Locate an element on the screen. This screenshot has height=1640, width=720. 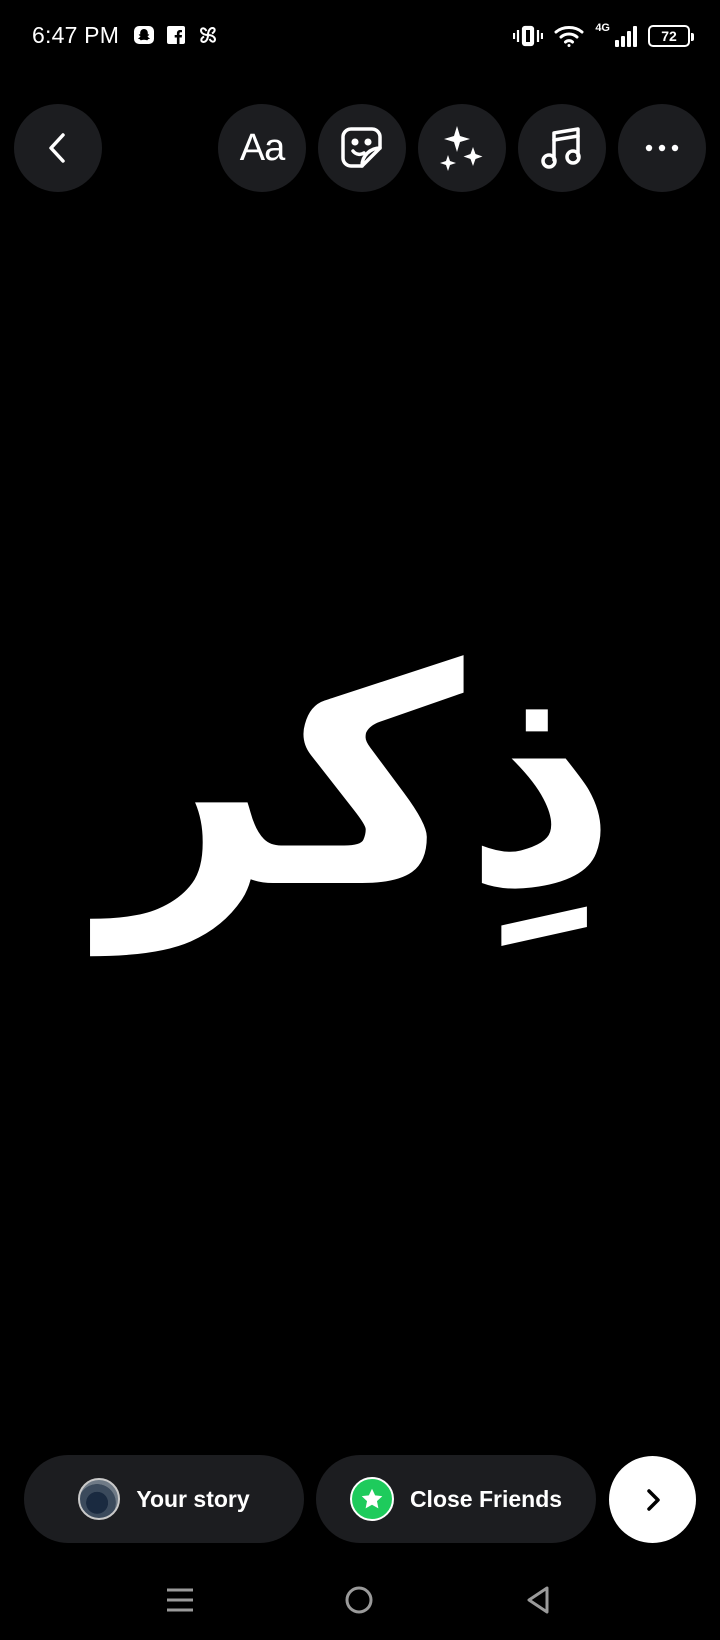
more-horizontal-icon is located at coordinates (662, 148).